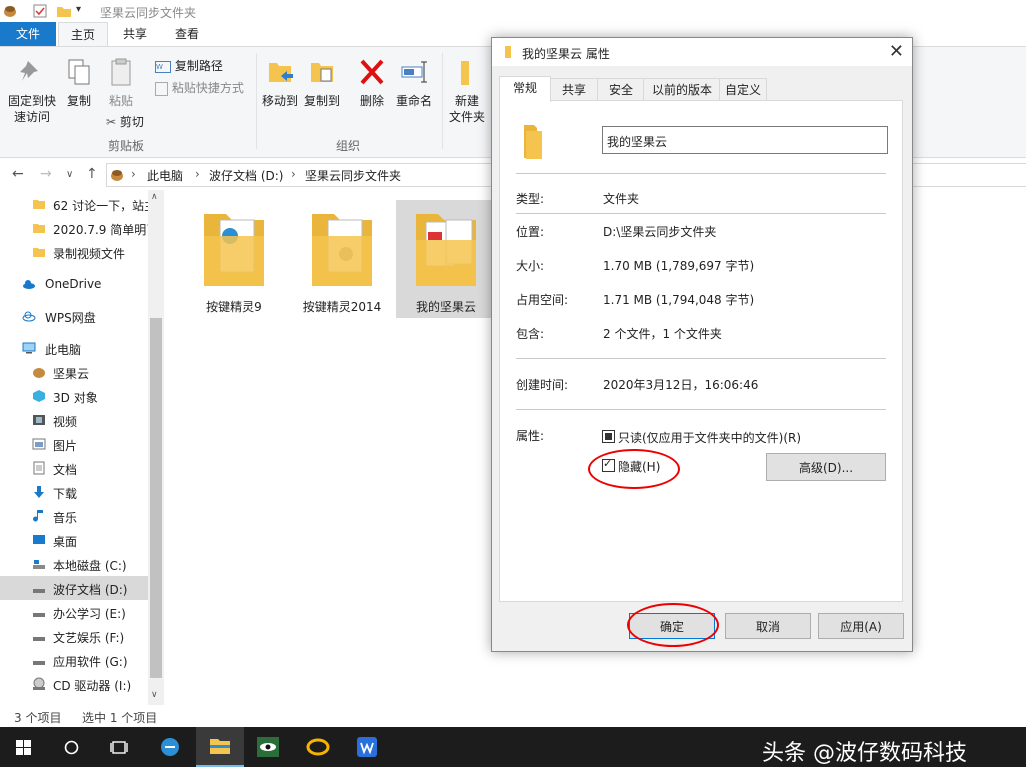 The width and height of the screenshot is (1026, 767). Describe the element at coordinates (372, 72) in the screenshot. I see `delete-x-icon` at that location.